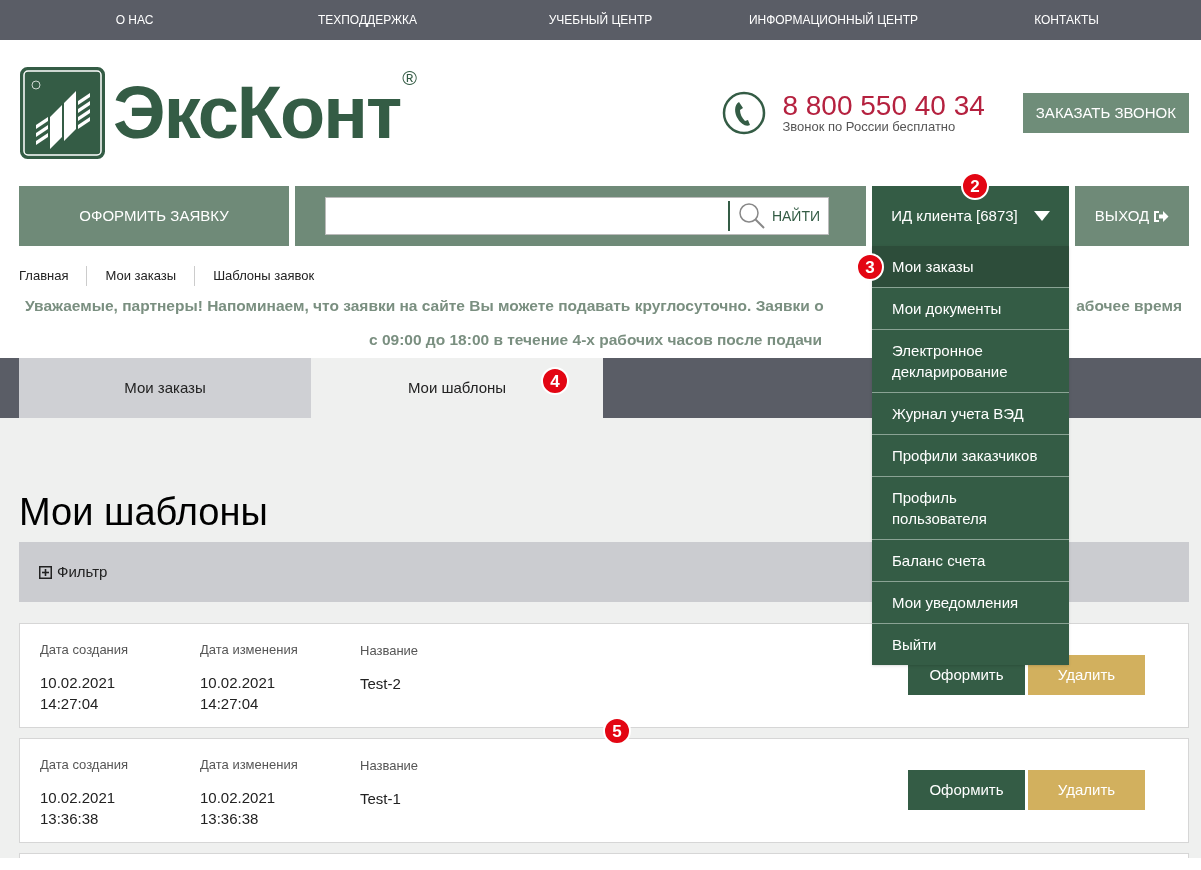 This screenshot has height=870, width=1201. I want to click on exit-button: ВЫХОД, so click(1132, 216).